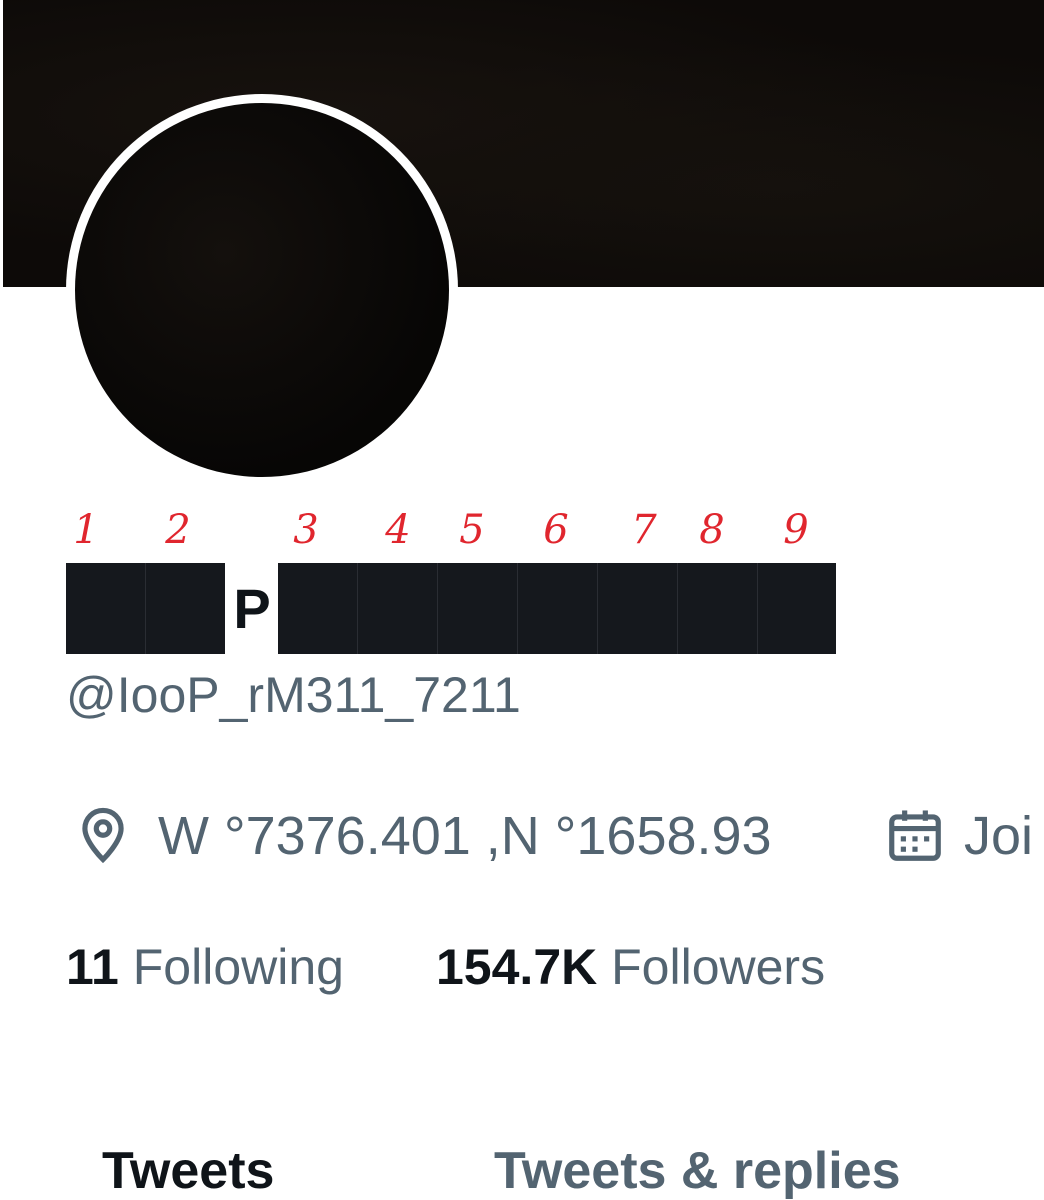 The image size is (1044, 1200). I want to click on following-link: 11 Following, so click(205, 967).